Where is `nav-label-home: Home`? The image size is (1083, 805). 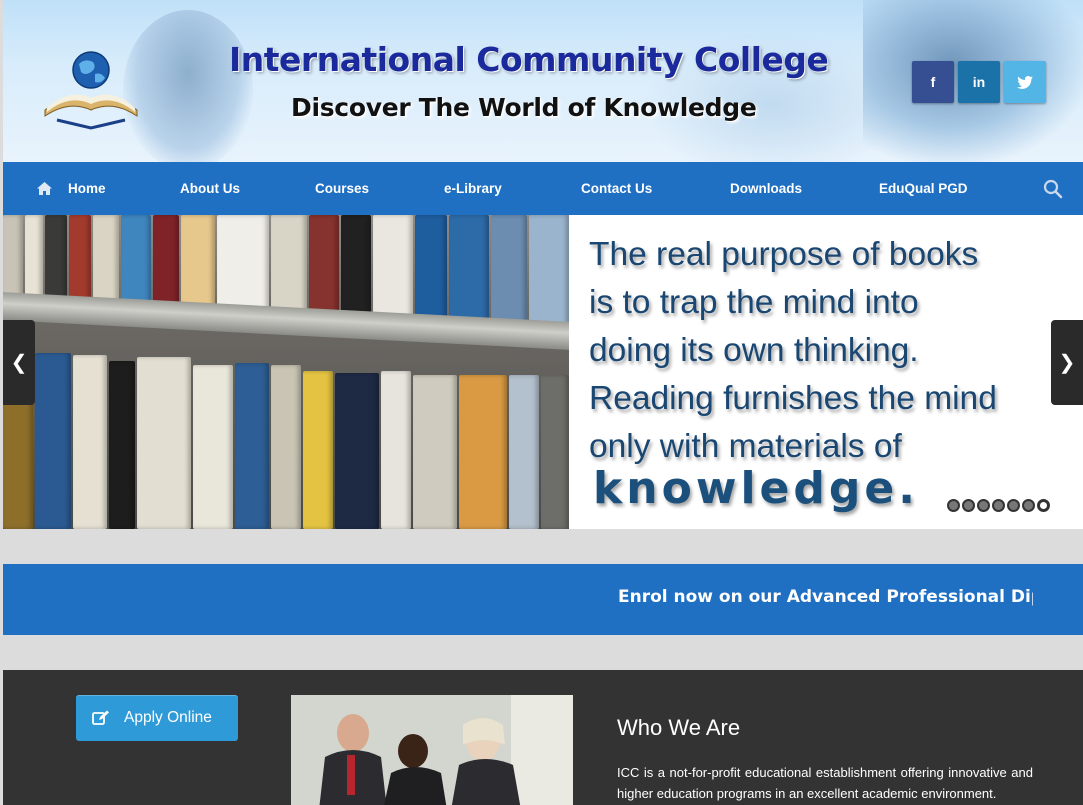 nav-label-home: Home is located at coordinates (87, 188).